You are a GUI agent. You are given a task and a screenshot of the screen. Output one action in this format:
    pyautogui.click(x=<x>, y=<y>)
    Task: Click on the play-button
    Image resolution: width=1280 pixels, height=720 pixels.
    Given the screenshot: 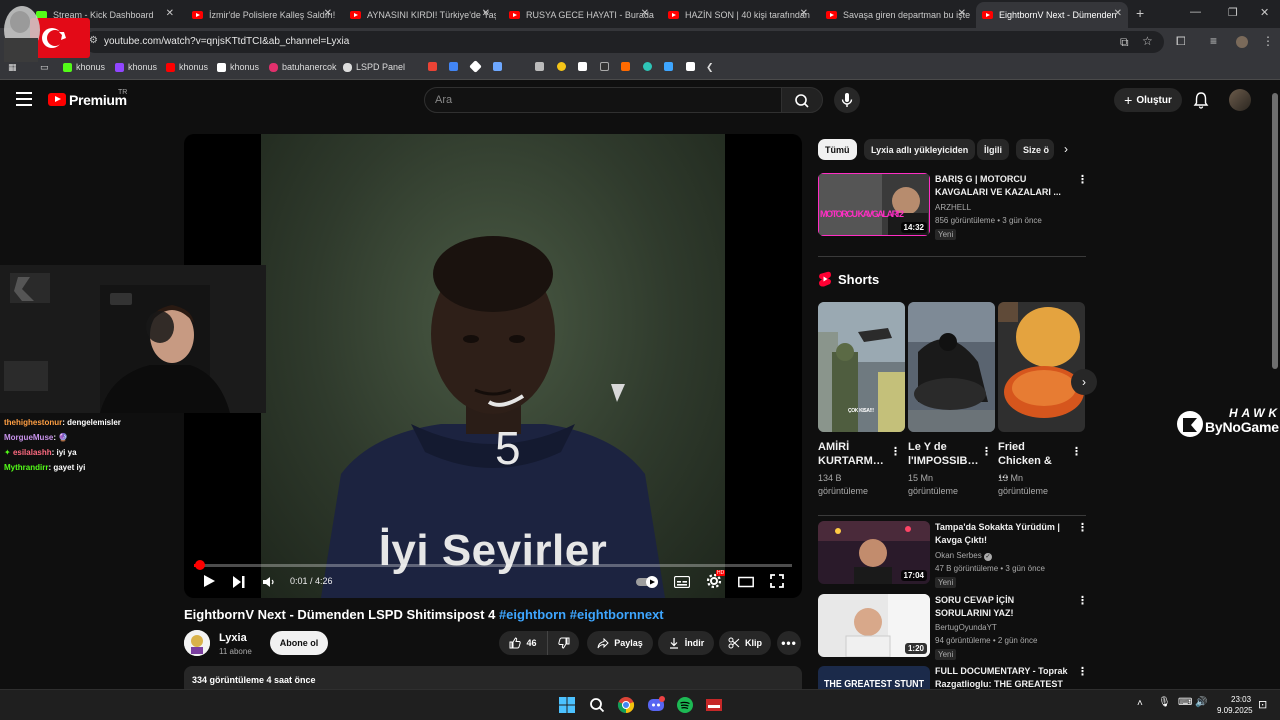 What is the action you would take?
    pyautogui.click(x=209, y=583)
    